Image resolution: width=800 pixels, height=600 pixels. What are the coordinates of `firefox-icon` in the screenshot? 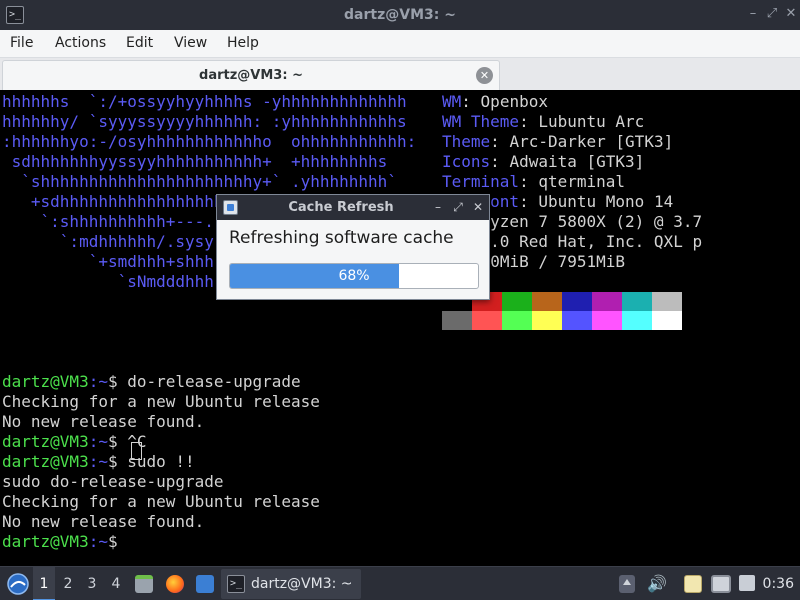 It's located at (175, 584).